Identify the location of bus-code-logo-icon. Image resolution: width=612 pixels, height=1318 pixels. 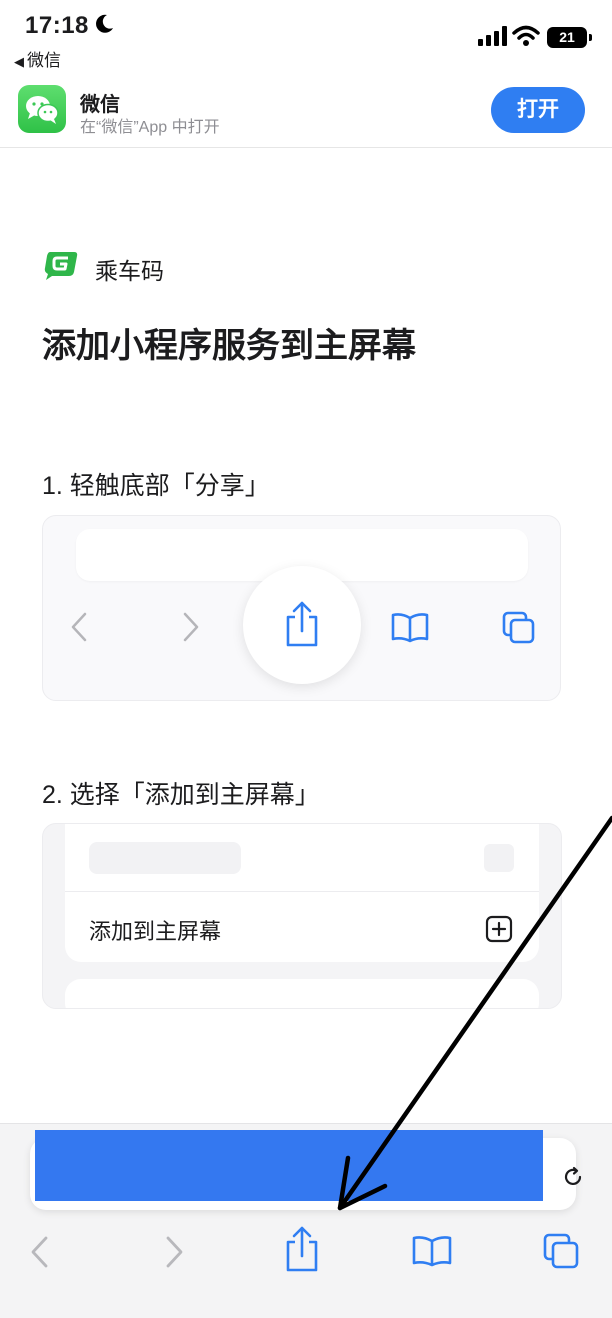
(61, 266).